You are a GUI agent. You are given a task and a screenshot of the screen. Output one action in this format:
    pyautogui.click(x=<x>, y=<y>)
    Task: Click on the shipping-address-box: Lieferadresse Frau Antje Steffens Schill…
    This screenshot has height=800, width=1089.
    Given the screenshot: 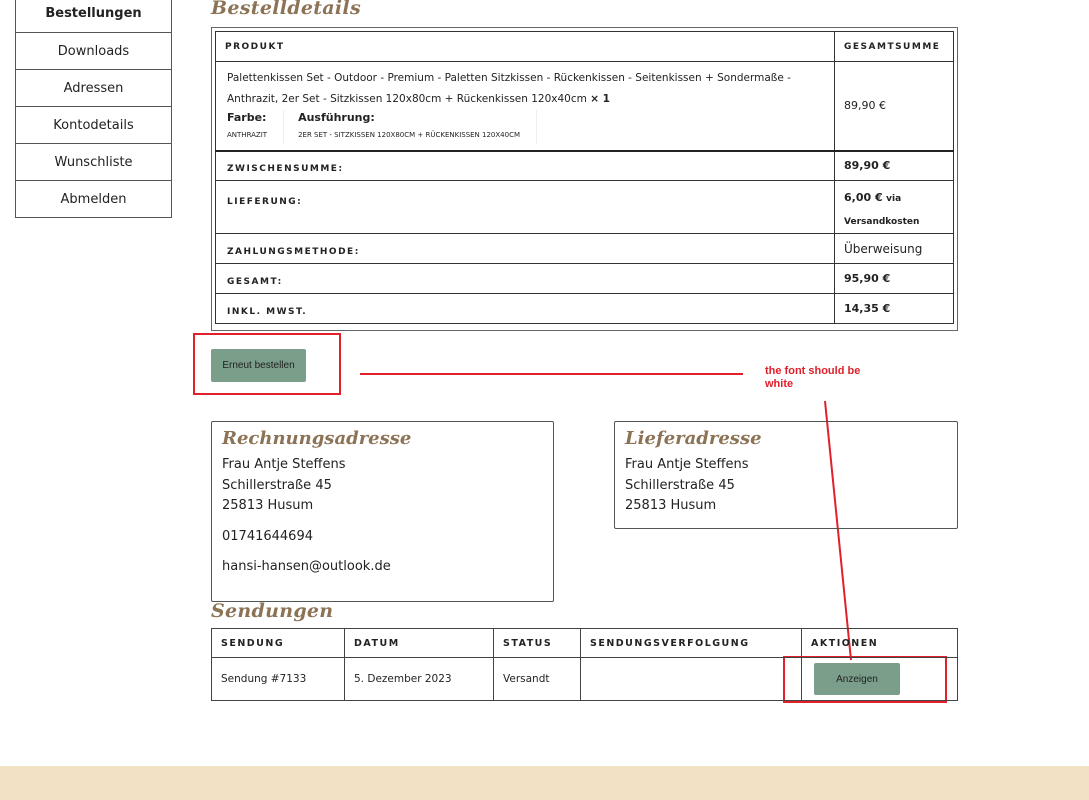 What is the action you would take?
    pyautogui.click(x=786, y=475)
    